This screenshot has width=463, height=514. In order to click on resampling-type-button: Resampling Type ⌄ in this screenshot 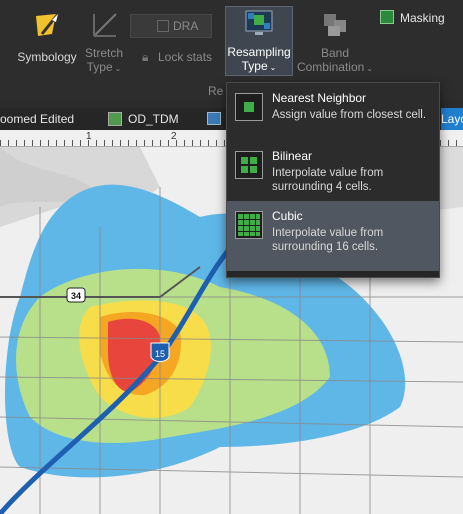, I will do `click(259, 41)`.